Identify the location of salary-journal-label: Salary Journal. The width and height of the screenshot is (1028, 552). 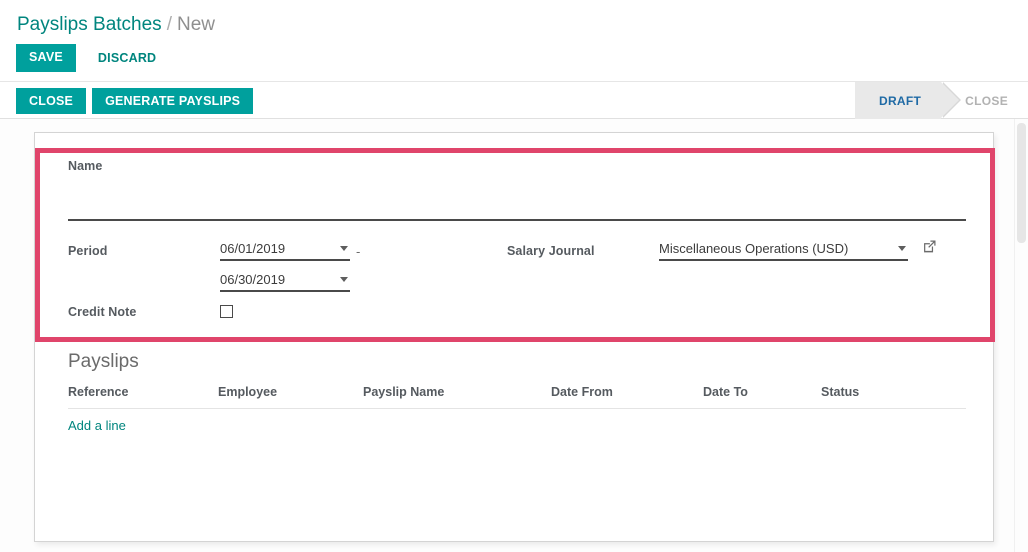
(551, 251).